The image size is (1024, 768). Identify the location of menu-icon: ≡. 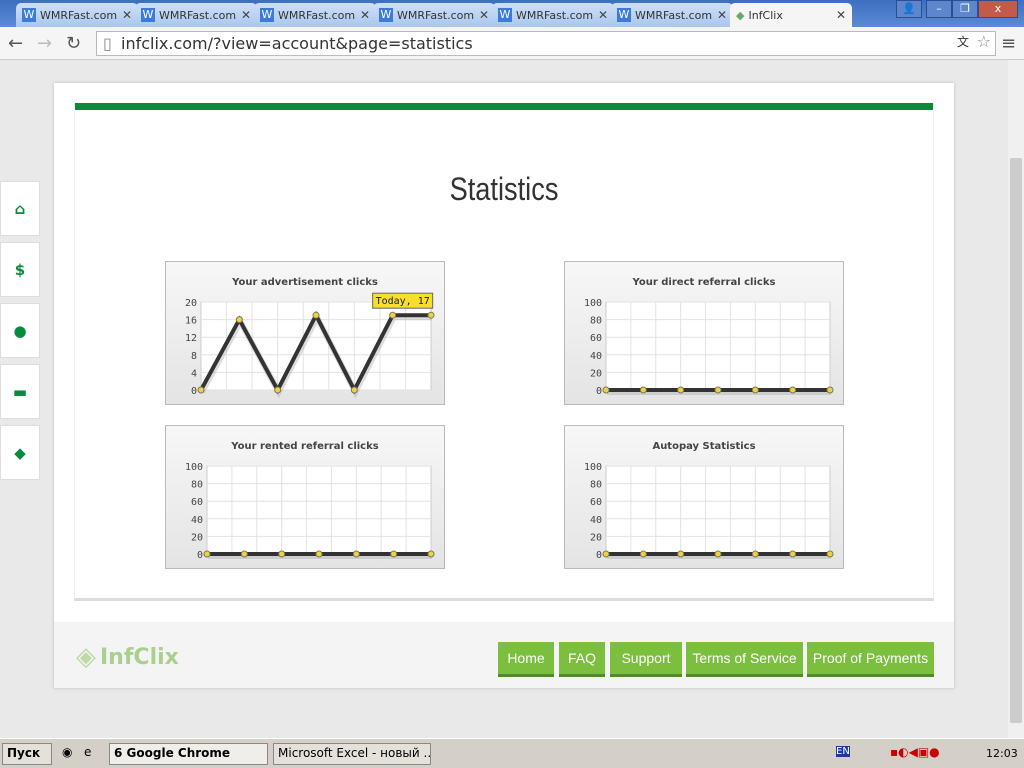
(1008, 43).